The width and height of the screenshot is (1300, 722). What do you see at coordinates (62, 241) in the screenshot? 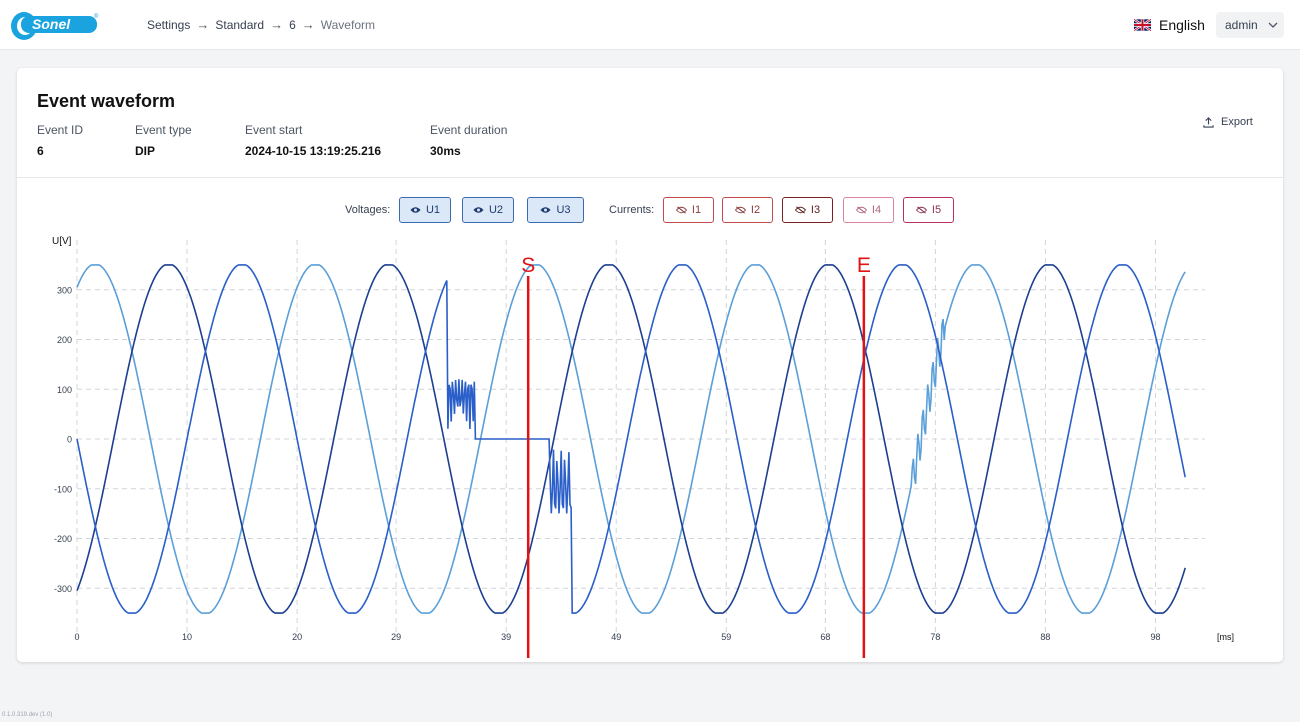
I see `y-axis-label: U[V]` at bounding box center [62, 241].